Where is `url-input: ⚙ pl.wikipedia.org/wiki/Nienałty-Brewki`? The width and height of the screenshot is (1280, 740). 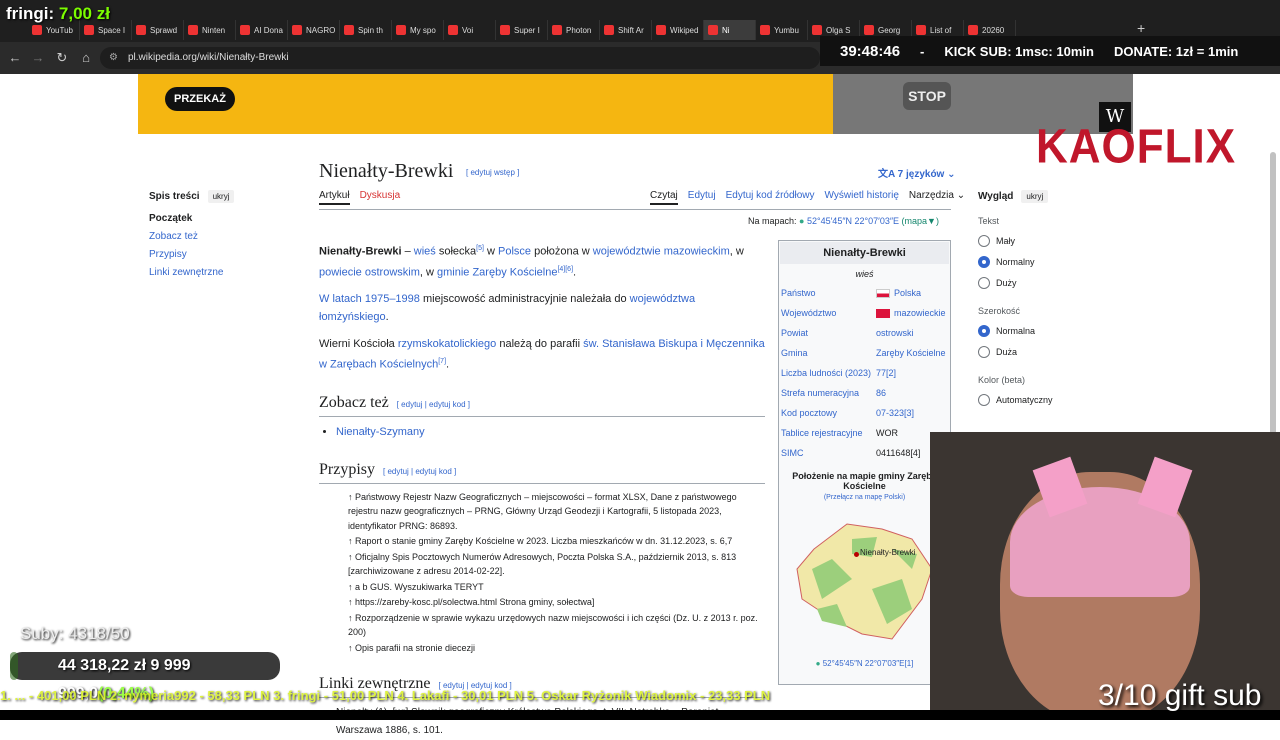 url-input: ⚙ pl.wikipedia.org/wiki/Nienałty-Brewki is located at coordinates (460, 58).